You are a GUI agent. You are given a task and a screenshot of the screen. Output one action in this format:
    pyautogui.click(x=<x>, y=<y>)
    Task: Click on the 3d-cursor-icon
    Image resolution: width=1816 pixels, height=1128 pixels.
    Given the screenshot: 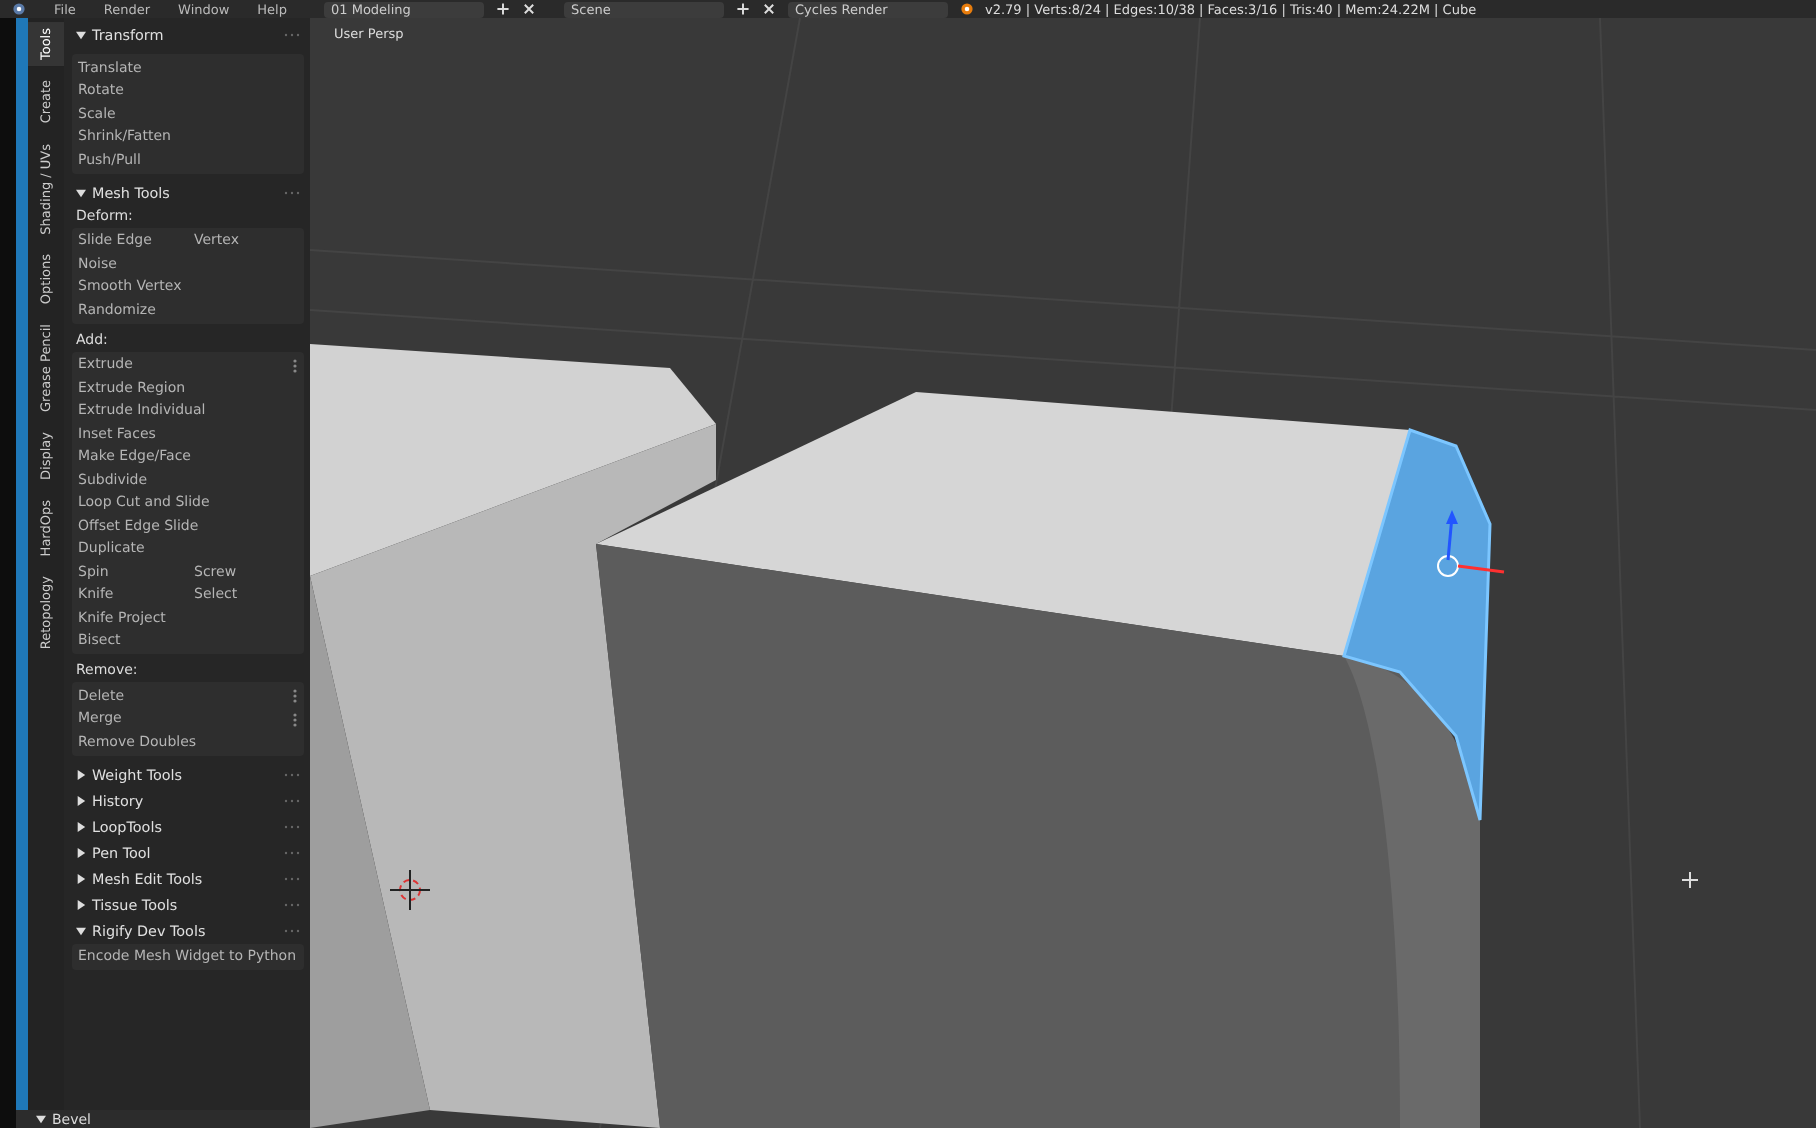 What is the action you would take?
    pyautogui.click(x=410, y=890)
    